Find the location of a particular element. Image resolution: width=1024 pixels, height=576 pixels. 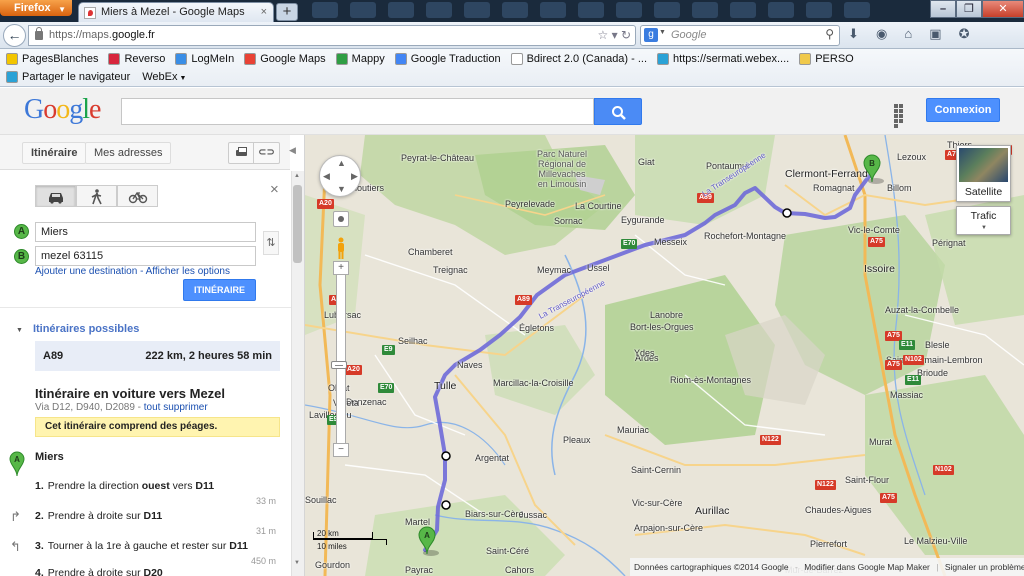

engine-dropdown-icon: ▼ is located at coordinates (662, 32).